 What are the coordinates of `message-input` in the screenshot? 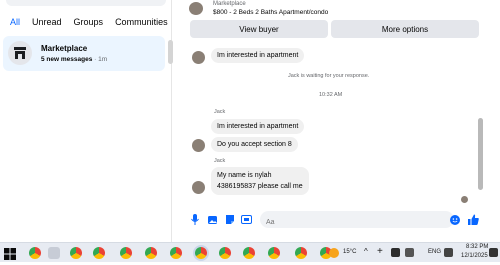 It's located at (335, 222).